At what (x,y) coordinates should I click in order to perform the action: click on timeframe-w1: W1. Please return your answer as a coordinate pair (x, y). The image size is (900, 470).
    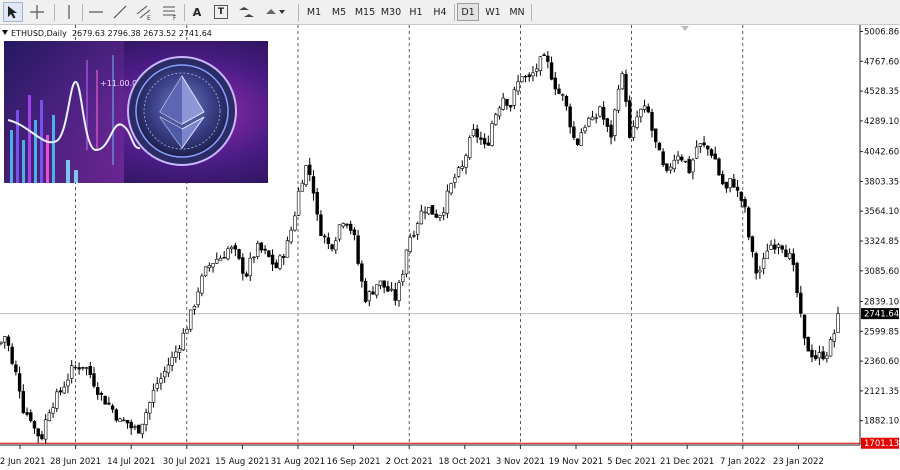
    Looking at the image, I should click on (493, 12).